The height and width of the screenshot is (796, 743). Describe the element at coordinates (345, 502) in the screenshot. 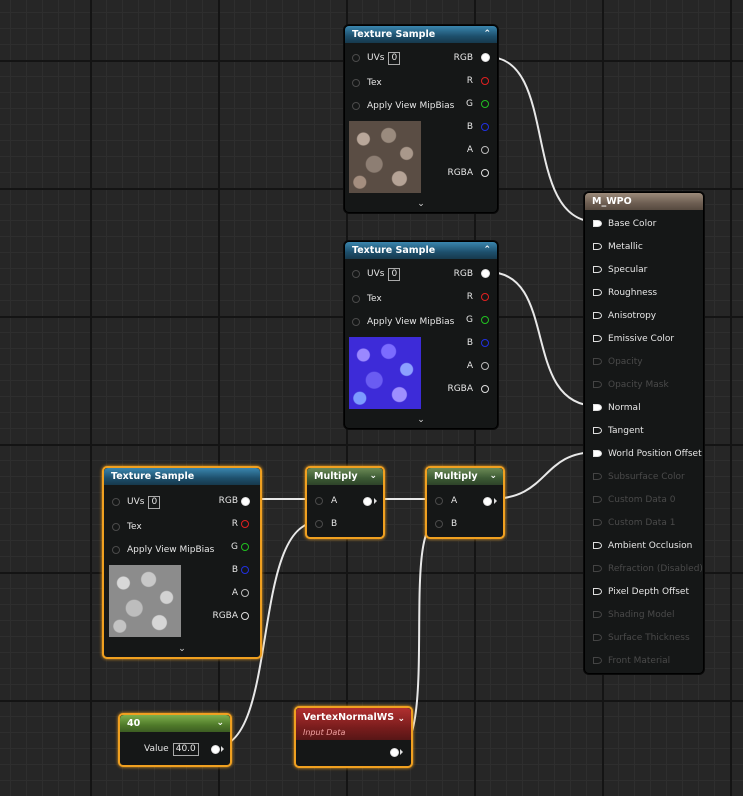

I see `multiply-node-1: Multiply ⌄ A B` at that location.